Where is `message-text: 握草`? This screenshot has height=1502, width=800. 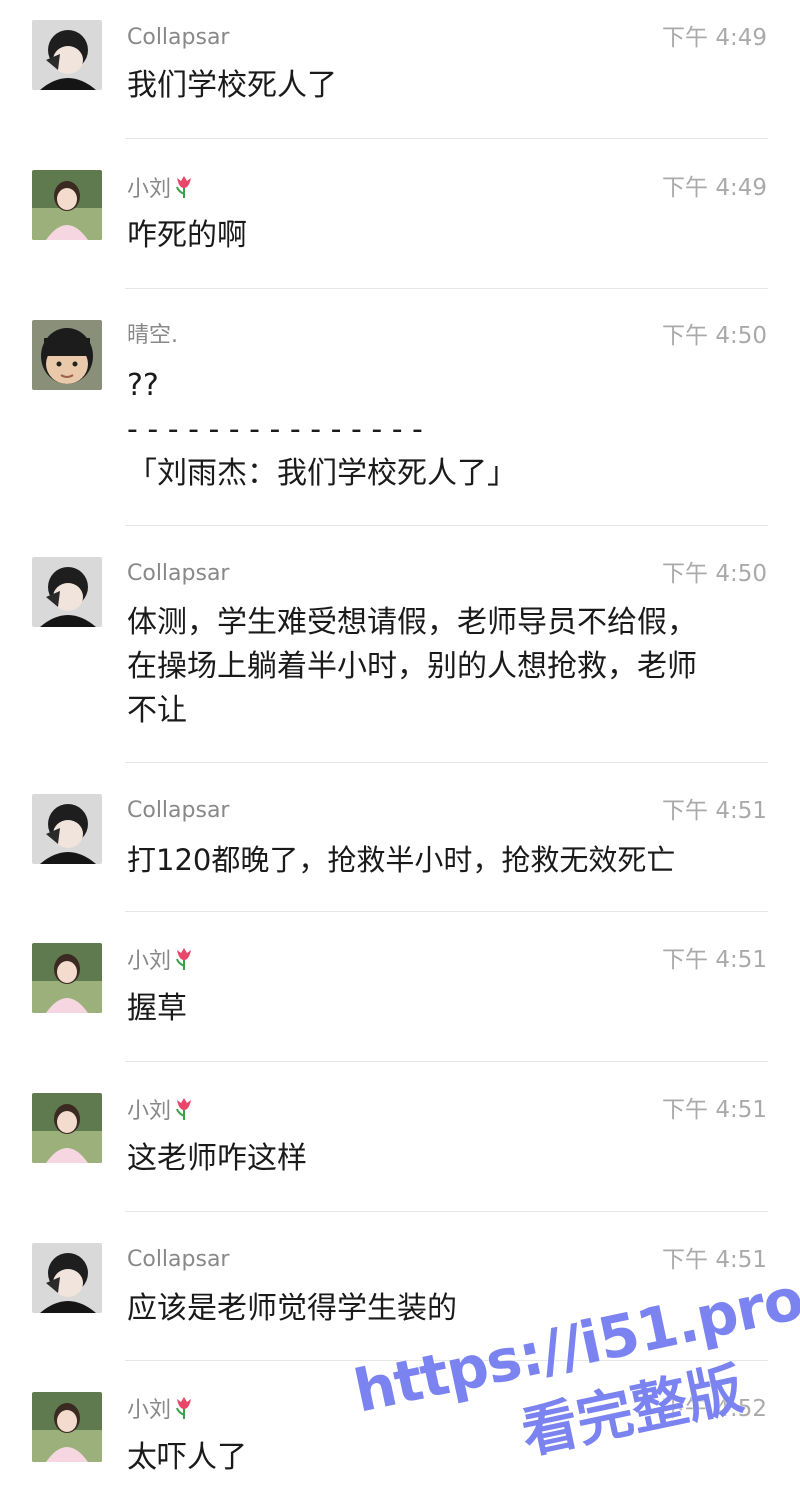 message-text: 握草 is located at coordinates (157, 1008).